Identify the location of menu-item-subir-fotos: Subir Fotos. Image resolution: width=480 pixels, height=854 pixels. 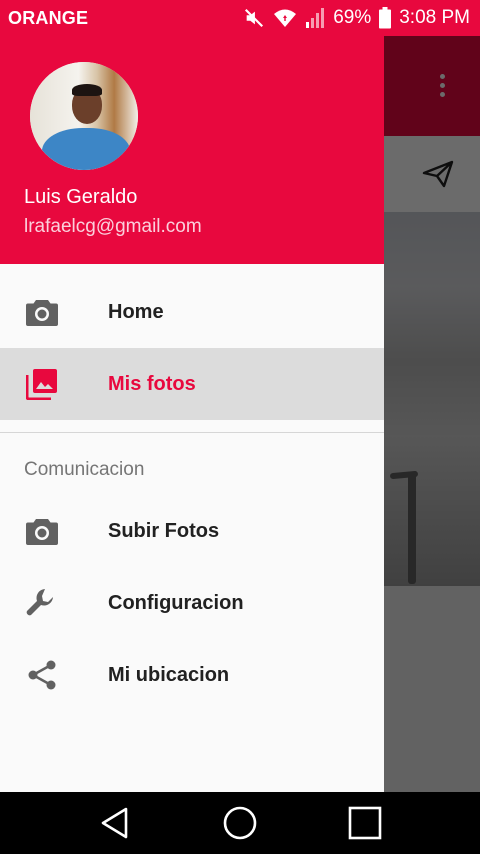
(192, 531).